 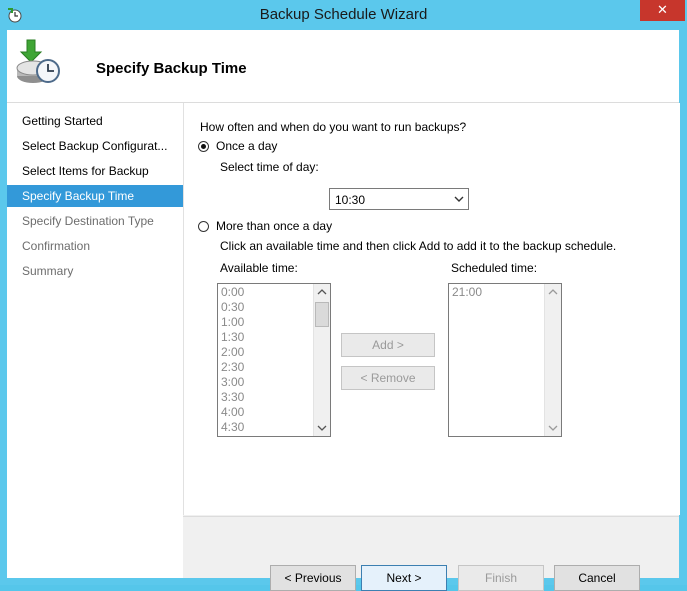 What do you see at coordinates (203, 226) in the screenshot?
I see `more-than-once-radio` at bounding box center [203, 226].